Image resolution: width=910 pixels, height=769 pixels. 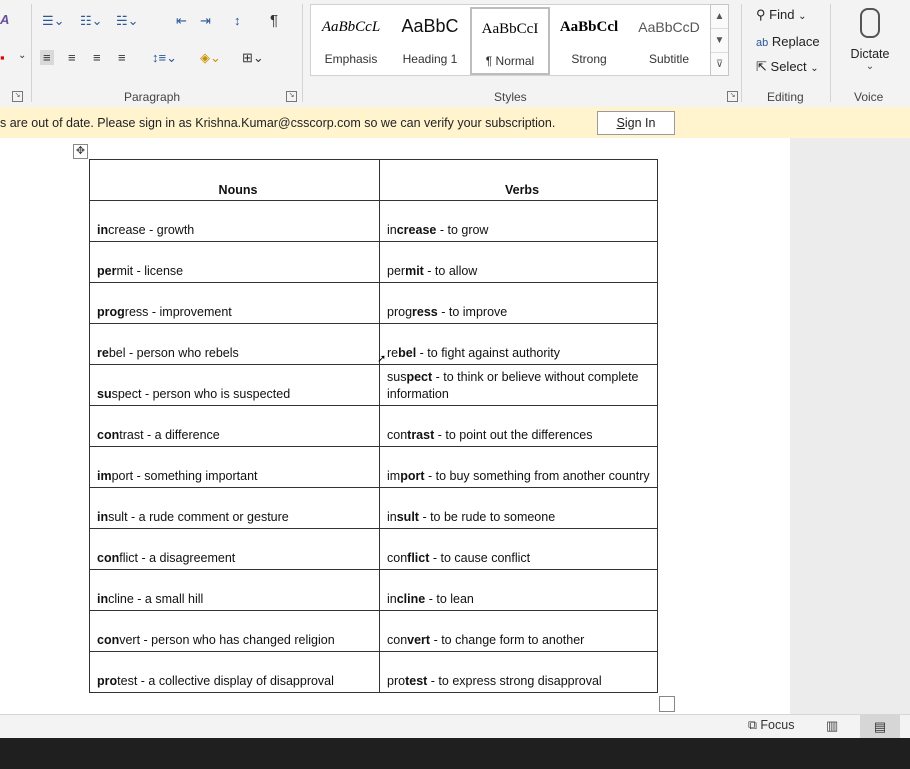 I want to click on noun-rest: trast - a difference, so click(x=169, y=435).